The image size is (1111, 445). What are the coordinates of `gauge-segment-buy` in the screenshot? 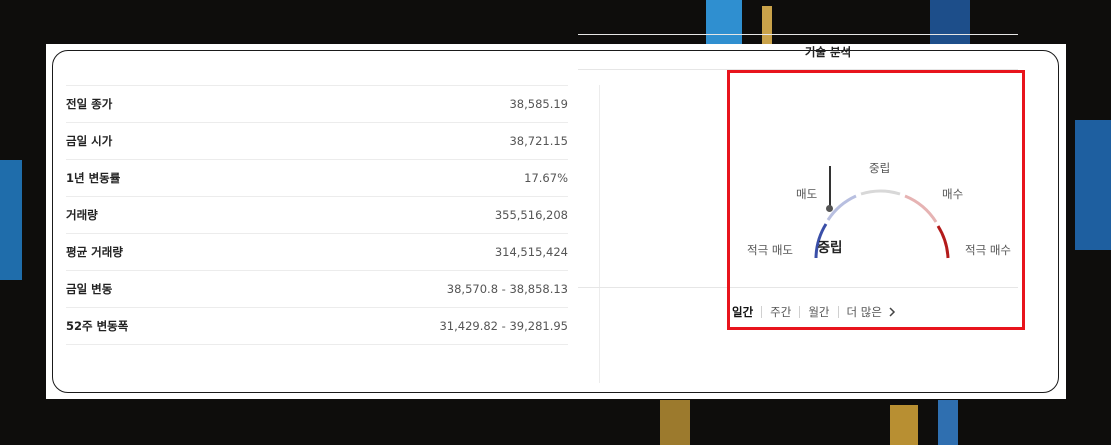 It's located at (921, 208).